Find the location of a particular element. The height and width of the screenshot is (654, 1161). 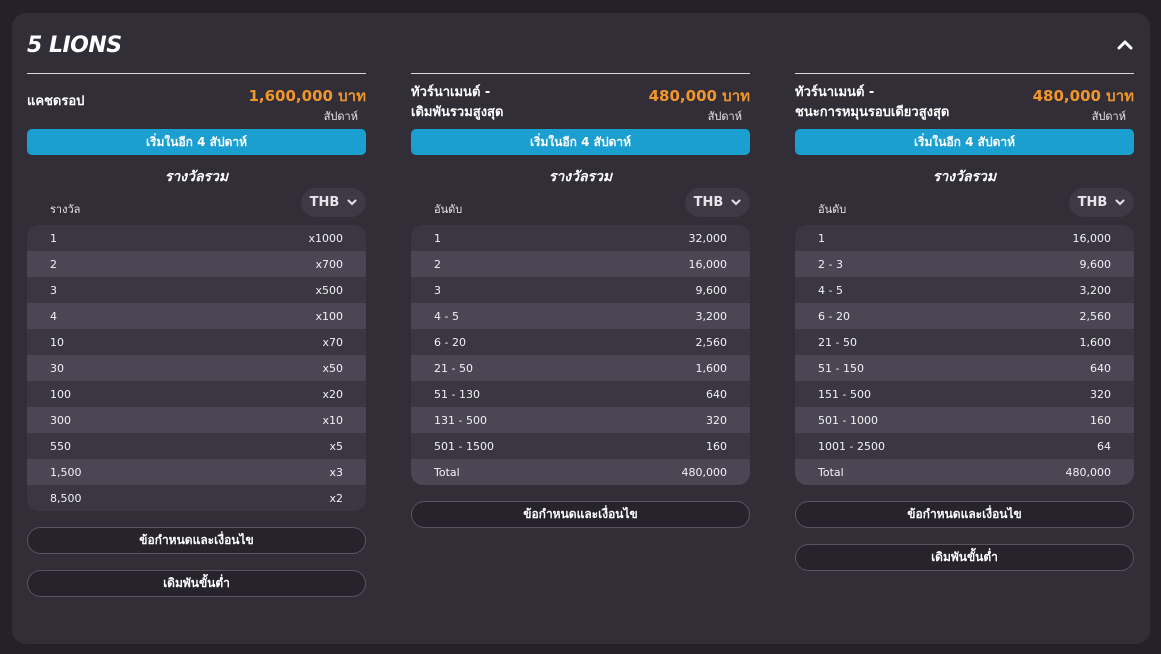

rank-cell: 100 is located at coordinates (60, 394).